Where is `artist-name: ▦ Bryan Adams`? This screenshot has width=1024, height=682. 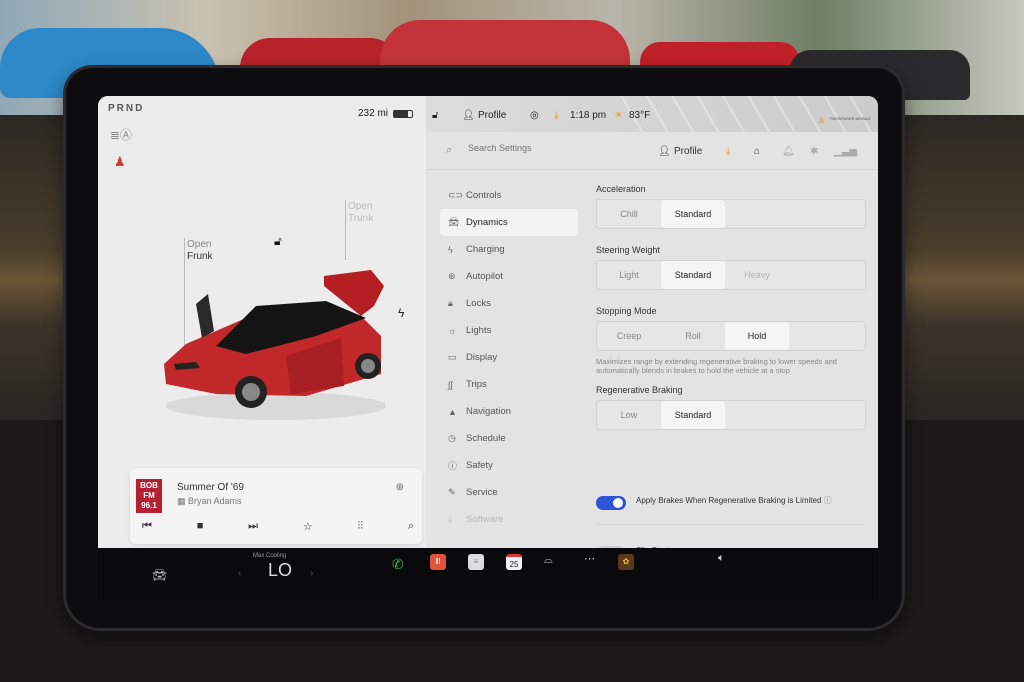
artist-name: ▦ Bryan Adams is located at coordinates (209, 501).